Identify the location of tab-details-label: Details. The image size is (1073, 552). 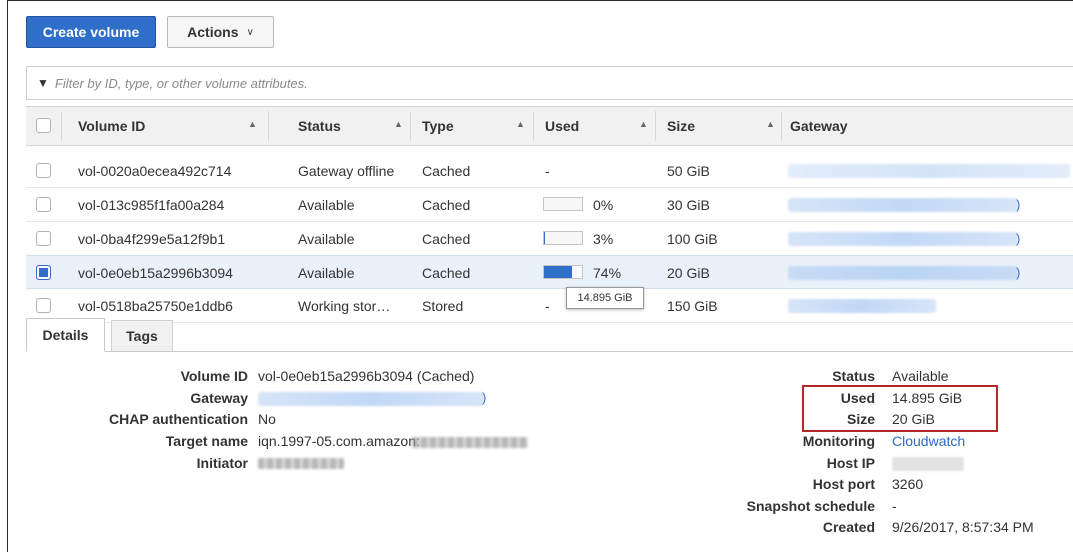
(65, 335).